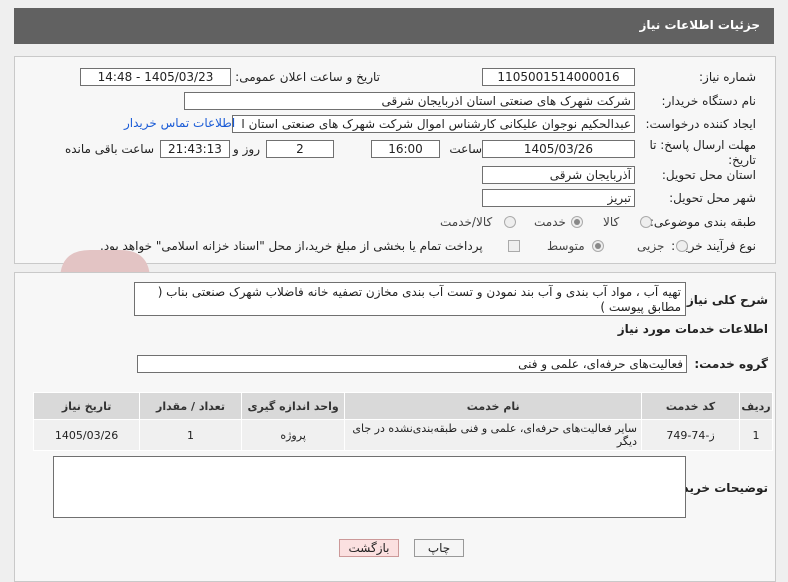  Describe the element at coordinates (493, 406) in the screenshot. I see `col-name: نام خدمت` at that location.